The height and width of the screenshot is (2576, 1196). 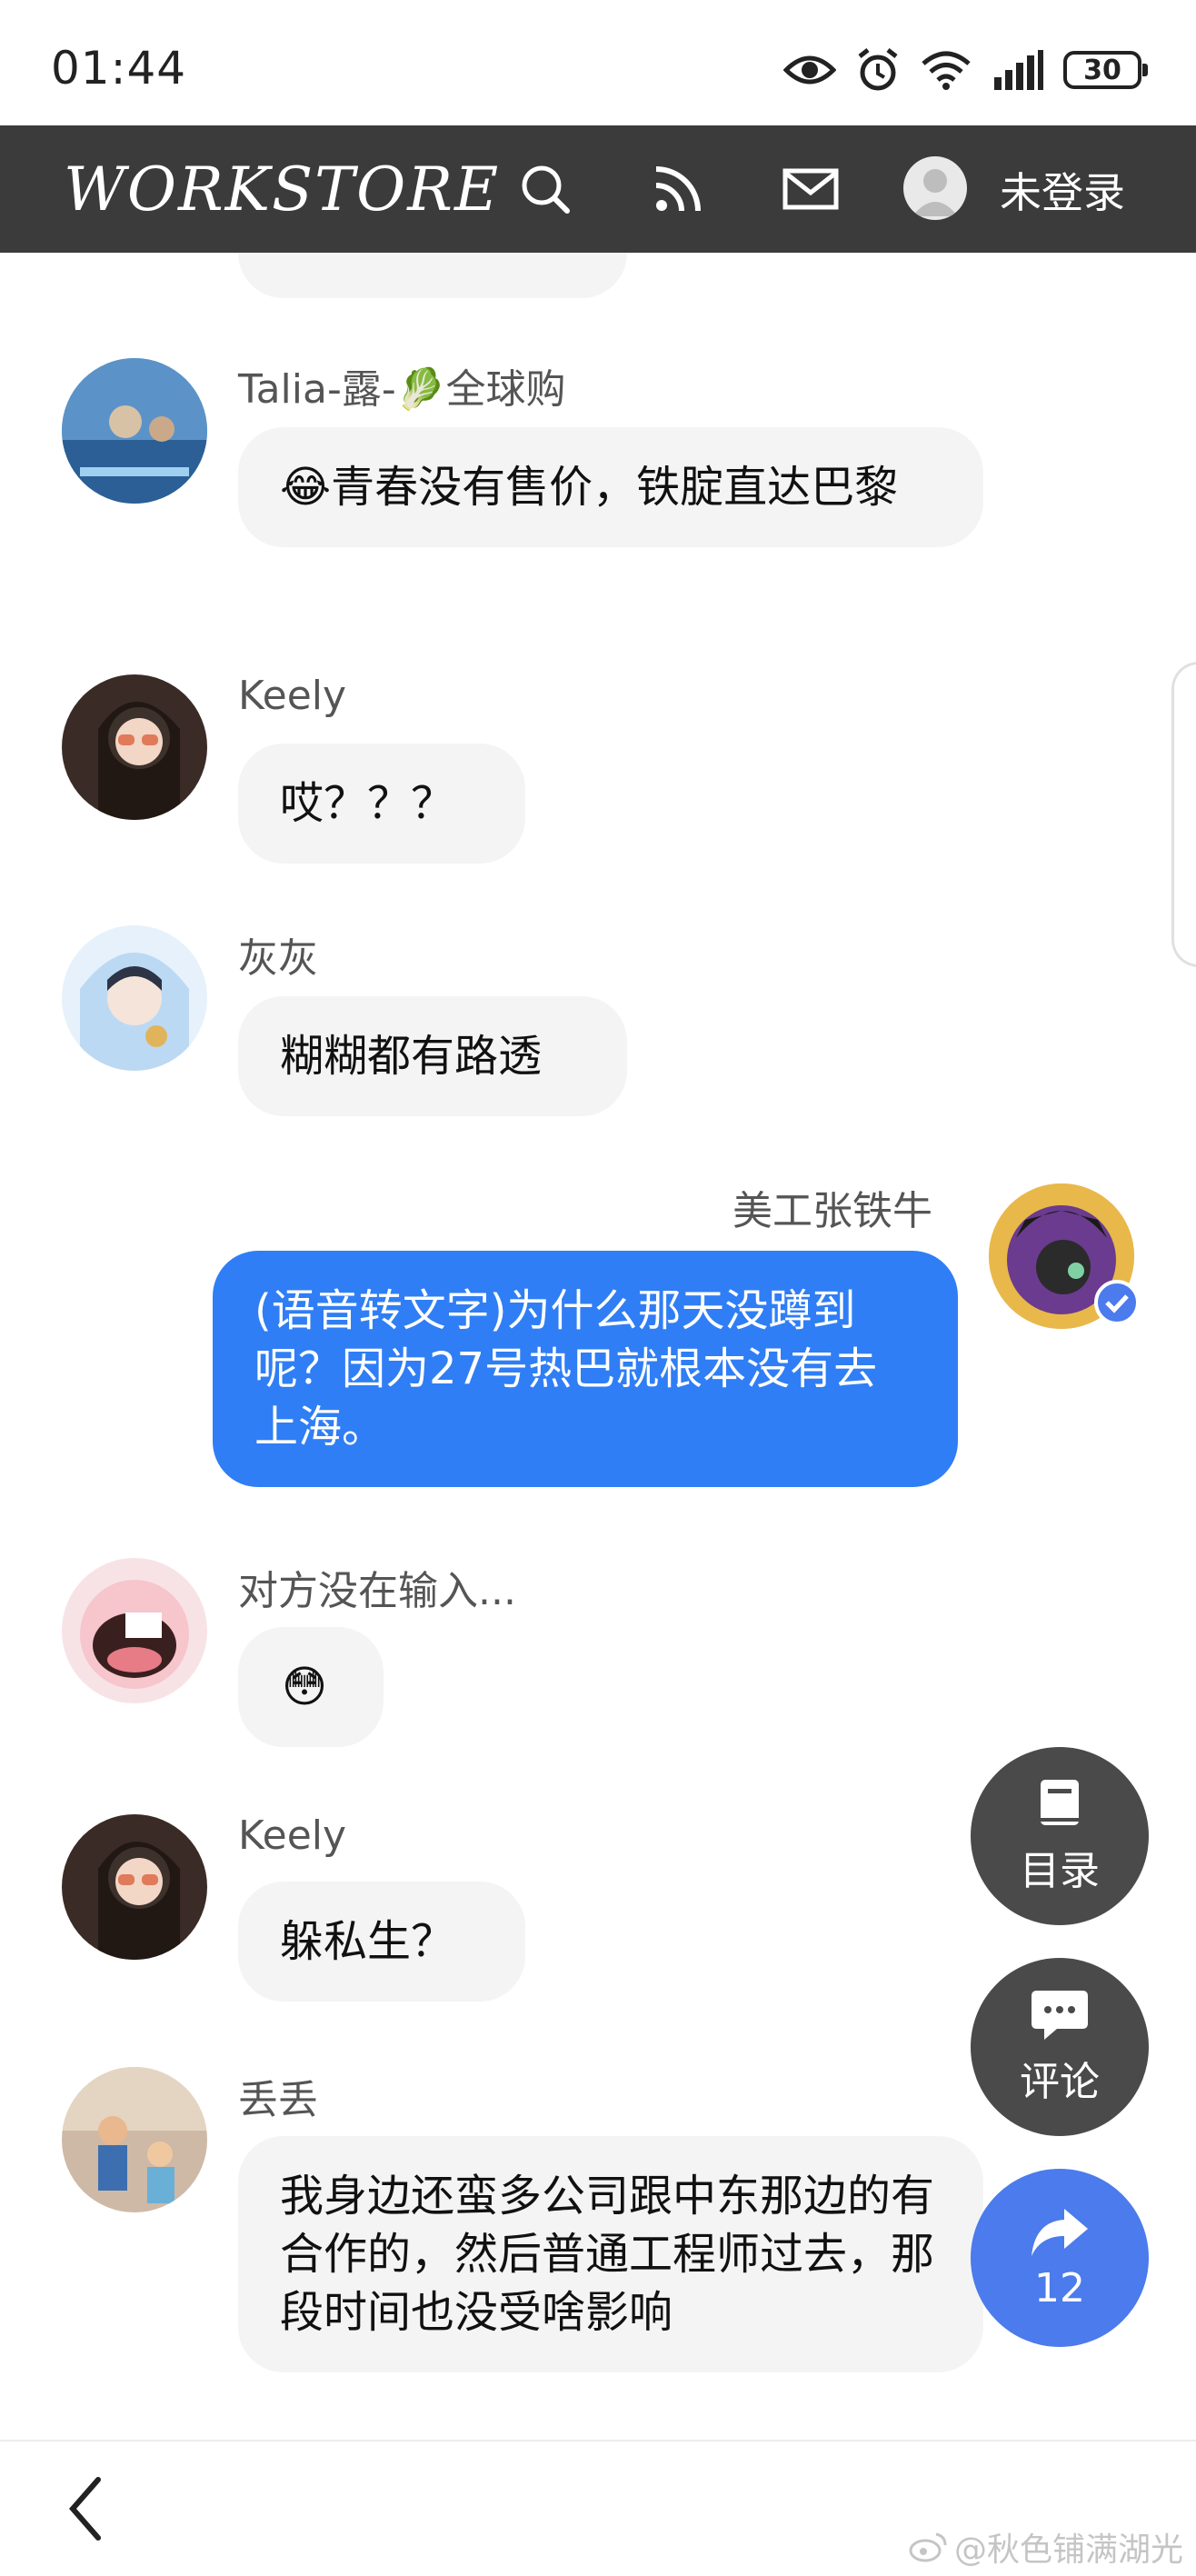 I want to click on status-time: 01:44, so click(x=119, y=68).